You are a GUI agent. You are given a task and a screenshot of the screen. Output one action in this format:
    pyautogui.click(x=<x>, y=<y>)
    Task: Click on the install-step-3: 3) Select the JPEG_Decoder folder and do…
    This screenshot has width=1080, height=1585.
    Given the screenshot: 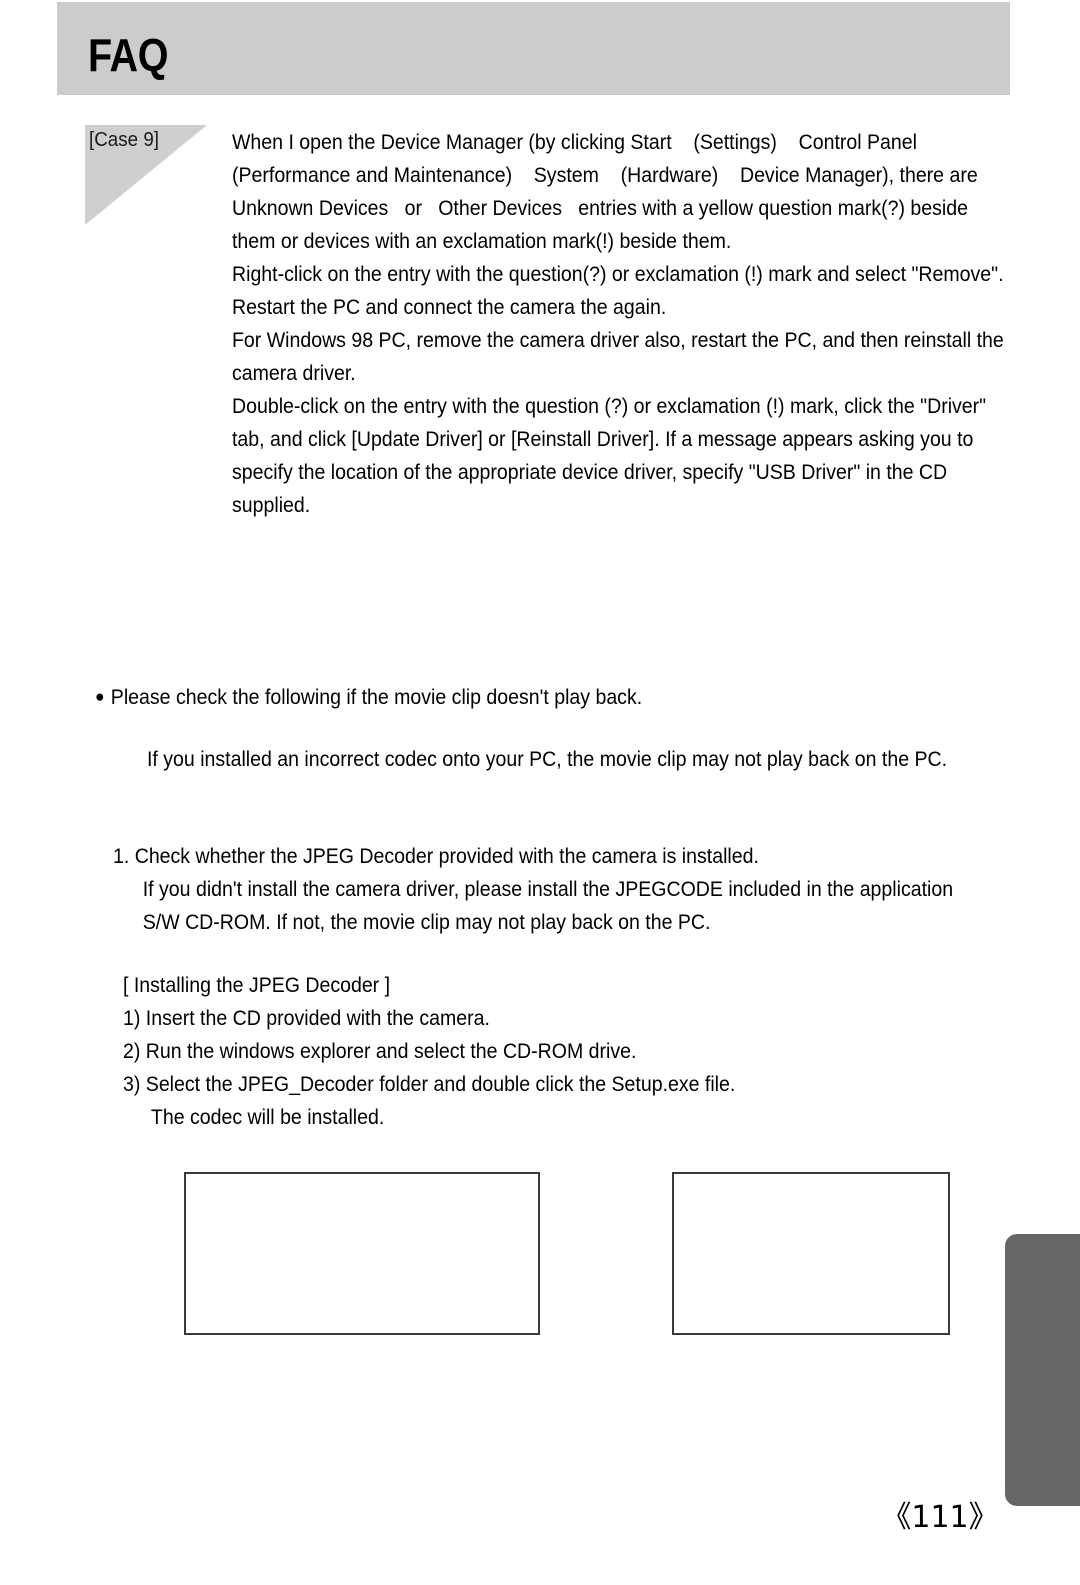 What is the action you would take?
    pyautogui.click(x=429, y=1084)
    